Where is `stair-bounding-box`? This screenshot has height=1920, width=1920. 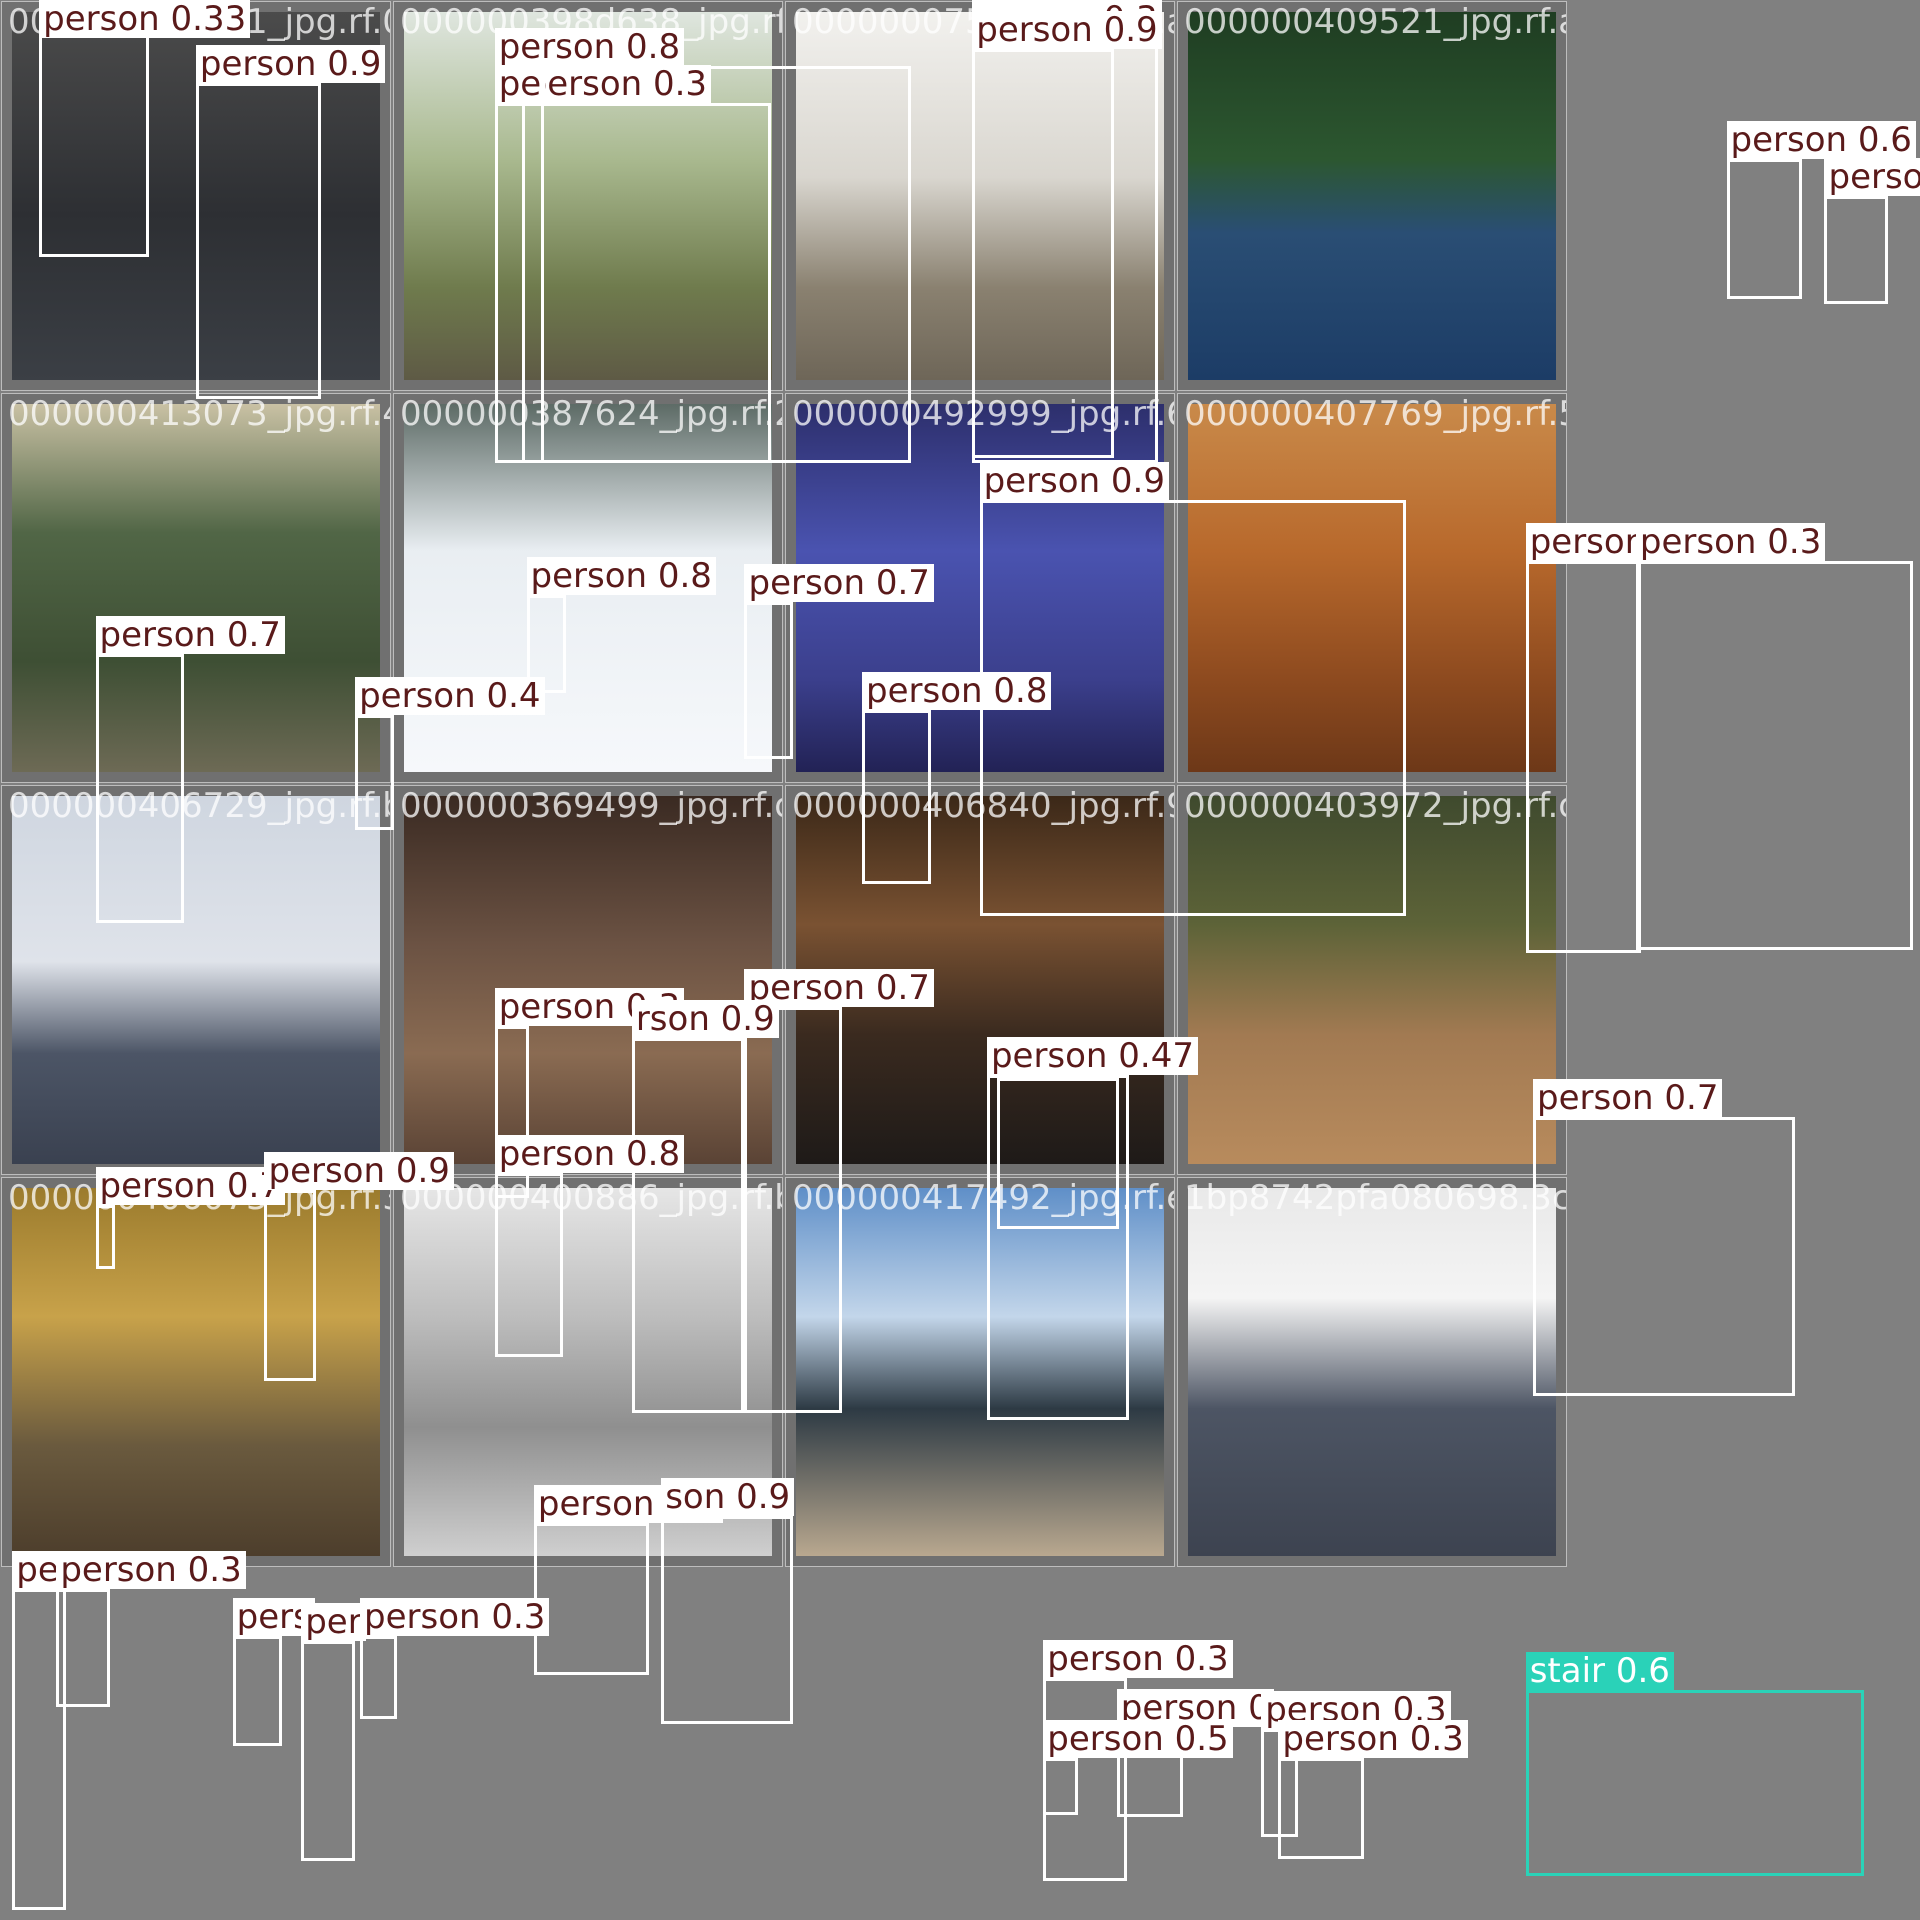 stair-bounding-box is located at coordinates (1694, 1782).